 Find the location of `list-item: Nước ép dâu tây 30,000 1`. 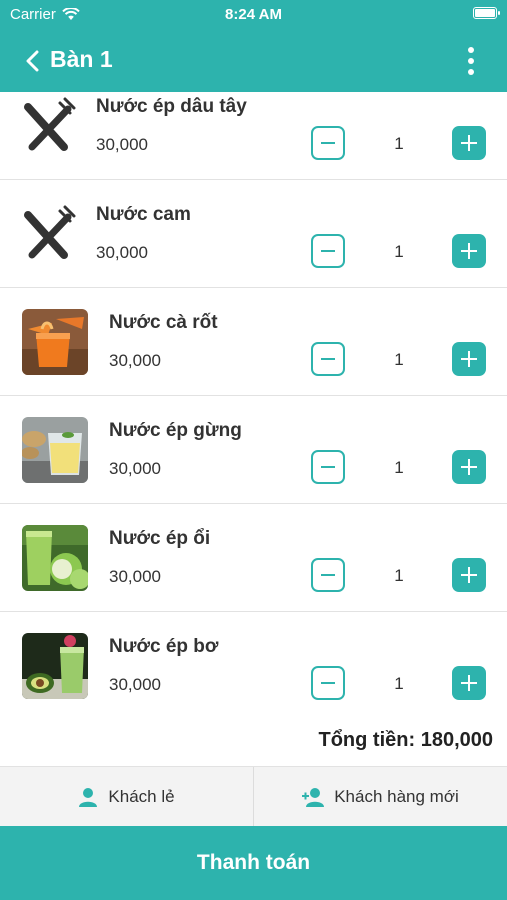

list-item: Nước ép dâu tây 30,000 1 is located at coordinates (253, 136).